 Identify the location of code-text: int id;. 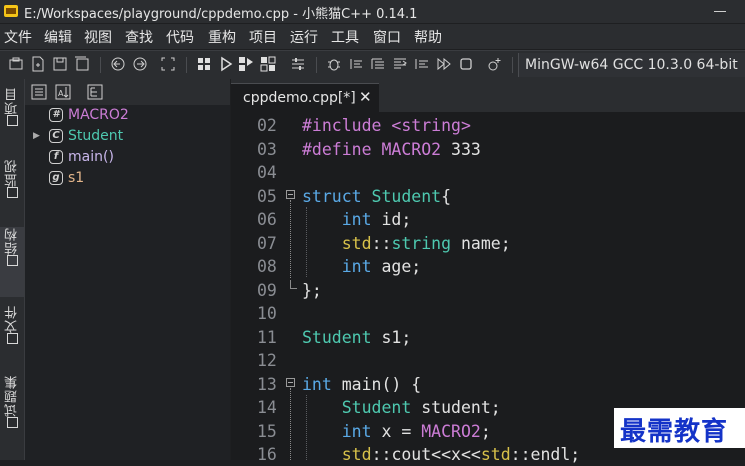
(376, 219).